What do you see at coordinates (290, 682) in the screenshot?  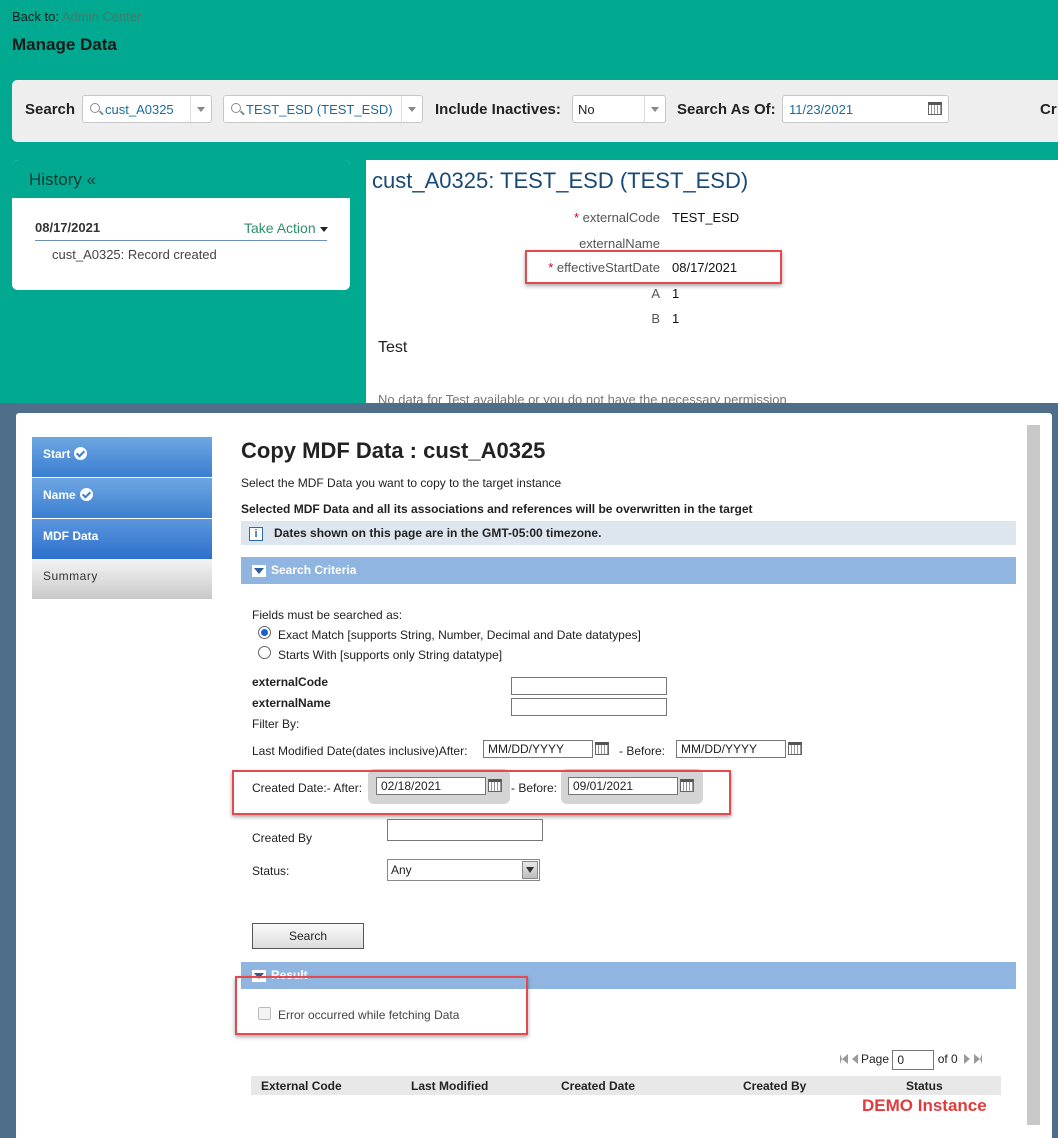 I see `external-code-label: externalCode` at bounding box center [290, 682].